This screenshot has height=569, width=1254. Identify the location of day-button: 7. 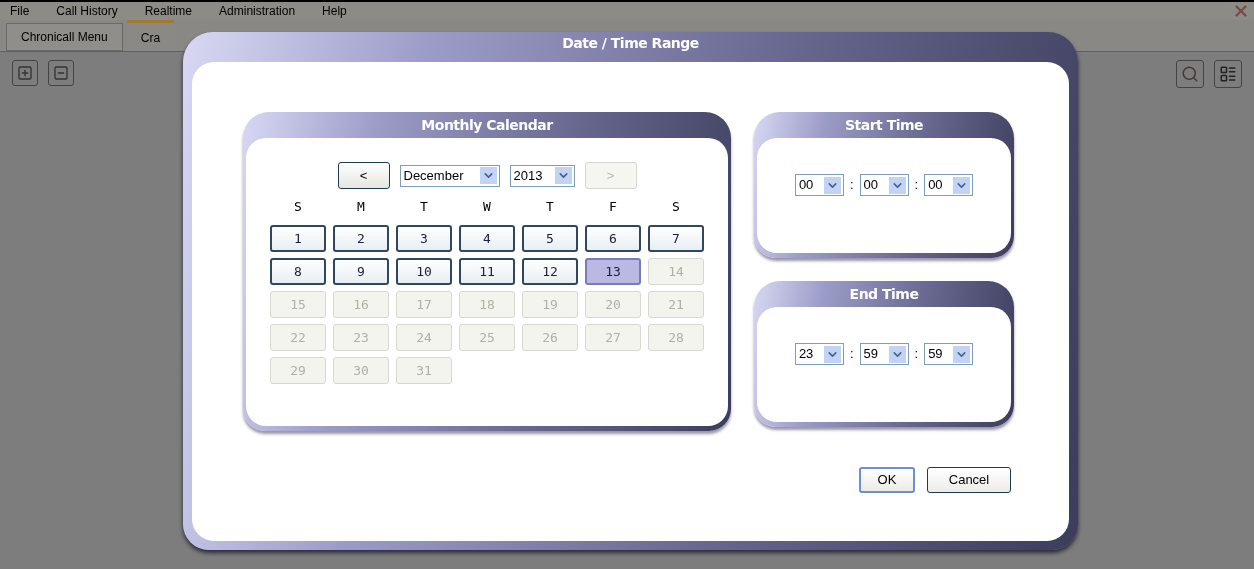
(676, 238).